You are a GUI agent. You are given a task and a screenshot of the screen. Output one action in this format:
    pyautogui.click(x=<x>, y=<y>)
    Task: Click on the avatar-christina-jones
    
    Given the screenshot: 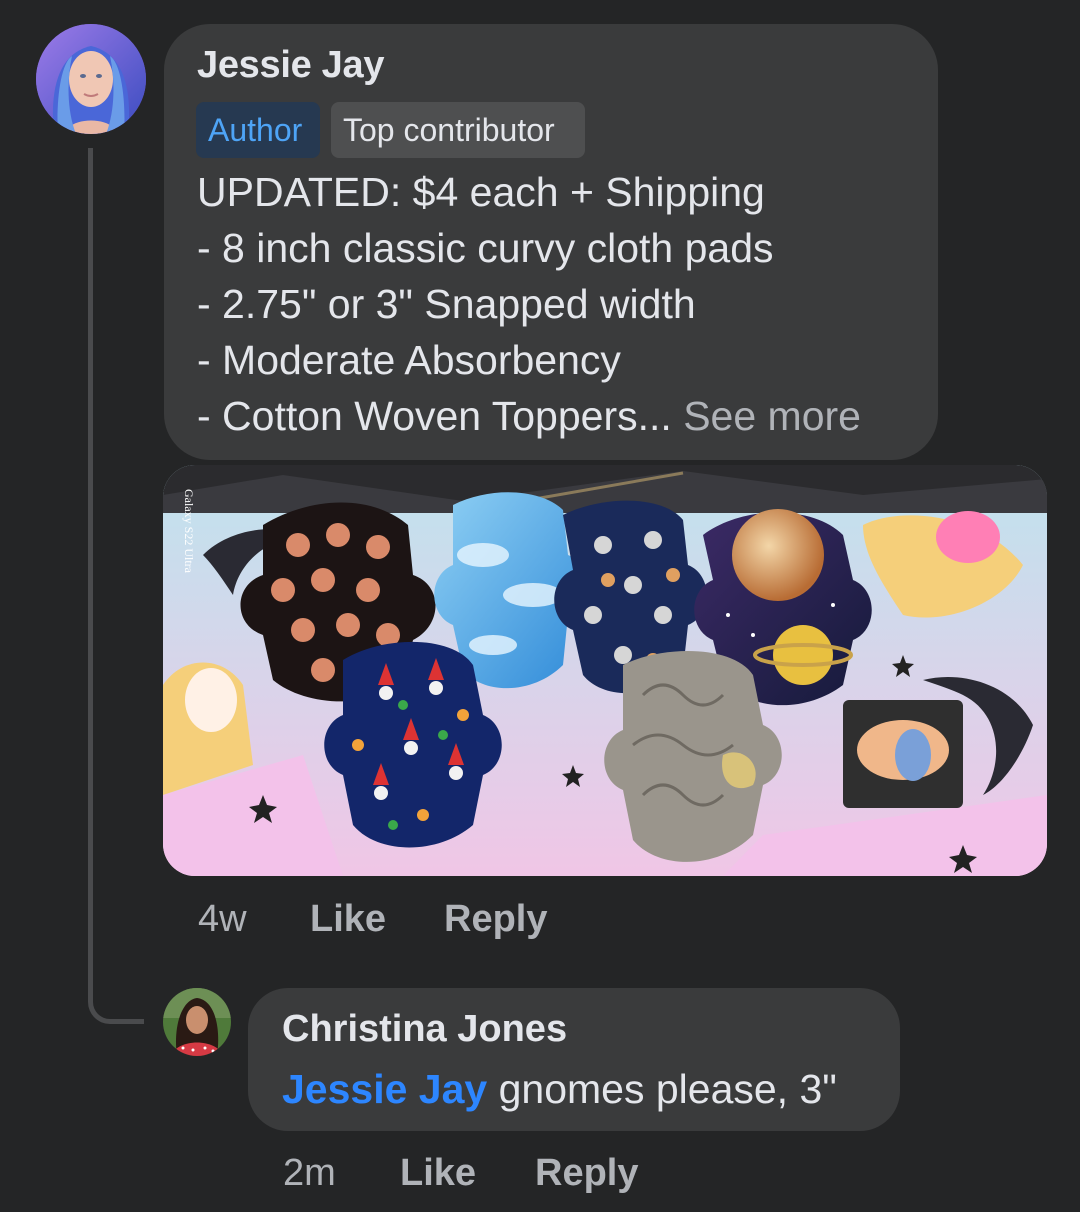 What is the action you would take?
    pyautogui.click(x=197, y=1022)
    